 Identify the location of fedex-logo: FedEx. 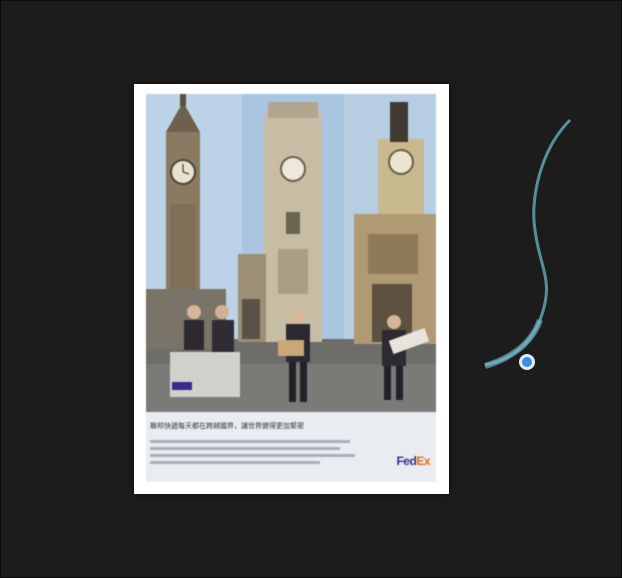
(413, 461).